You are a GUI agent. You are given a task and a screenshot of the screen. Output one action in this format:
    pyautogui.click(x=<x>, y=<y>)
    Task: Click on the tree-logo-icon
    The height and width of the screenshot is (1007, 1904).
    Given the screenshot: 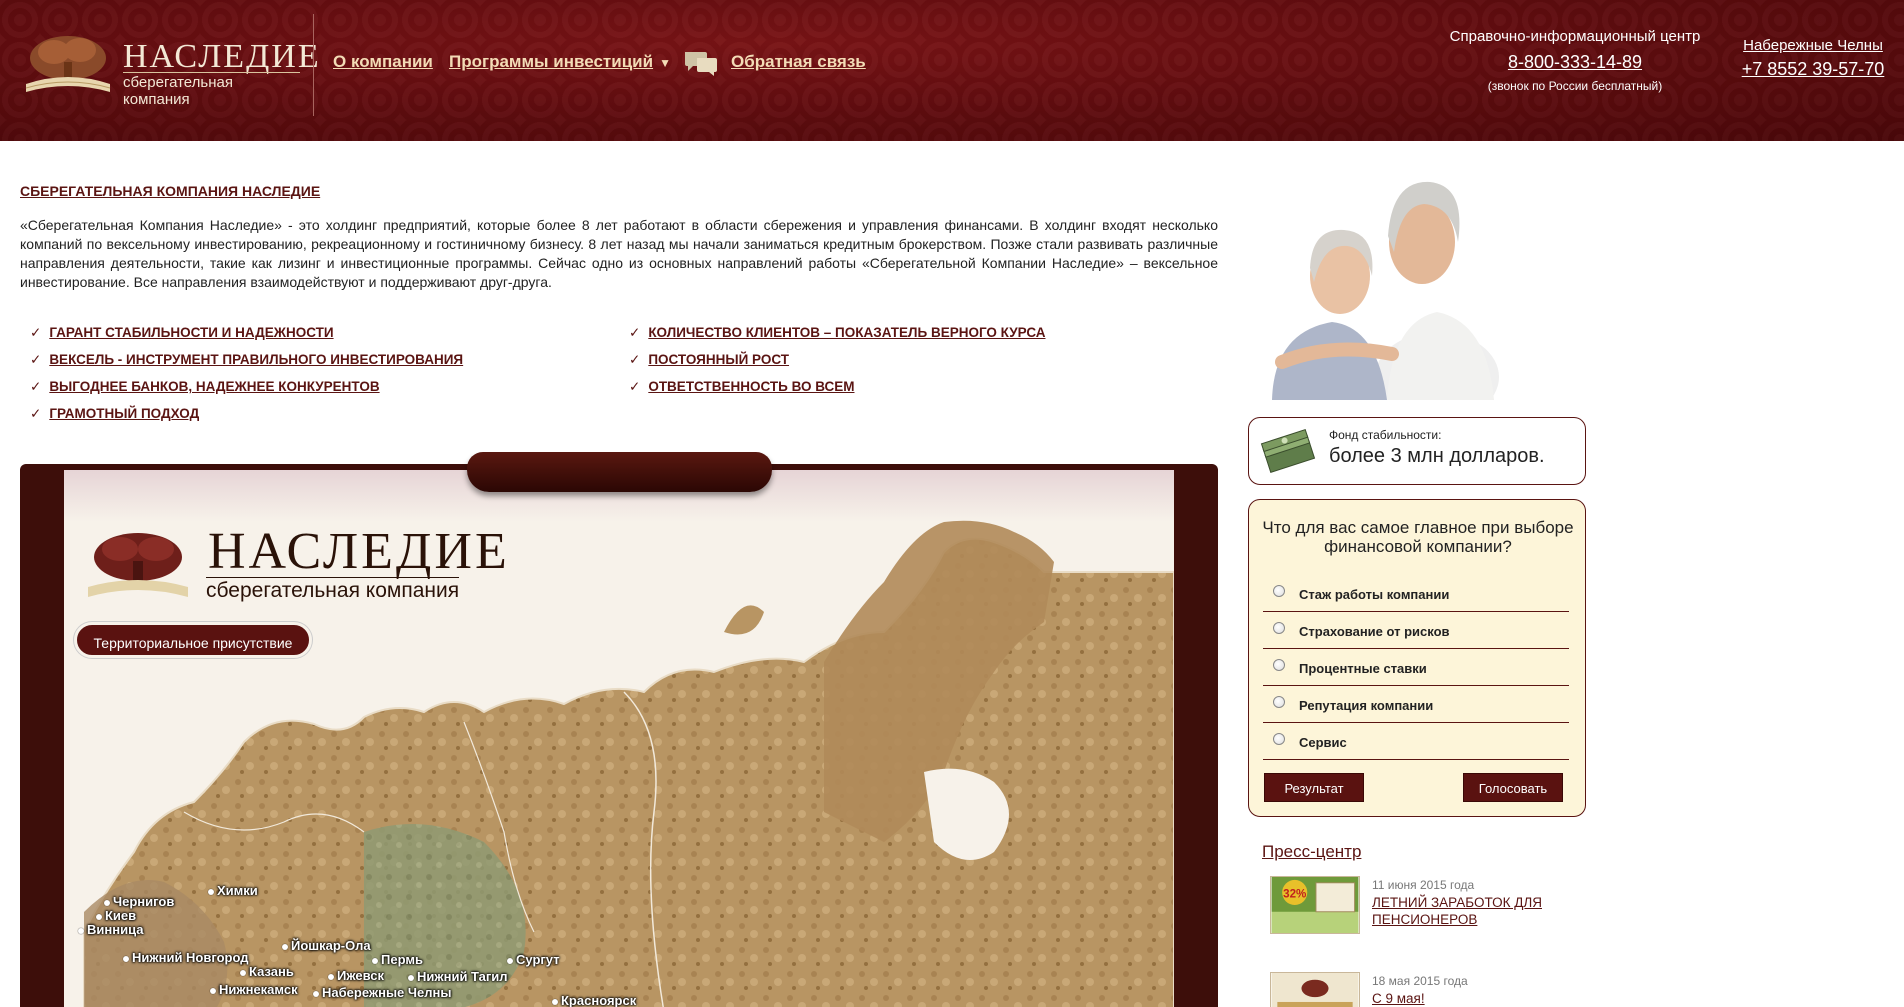 What is the action you would take?
    pyautogui.click(x=68, y=64)
    